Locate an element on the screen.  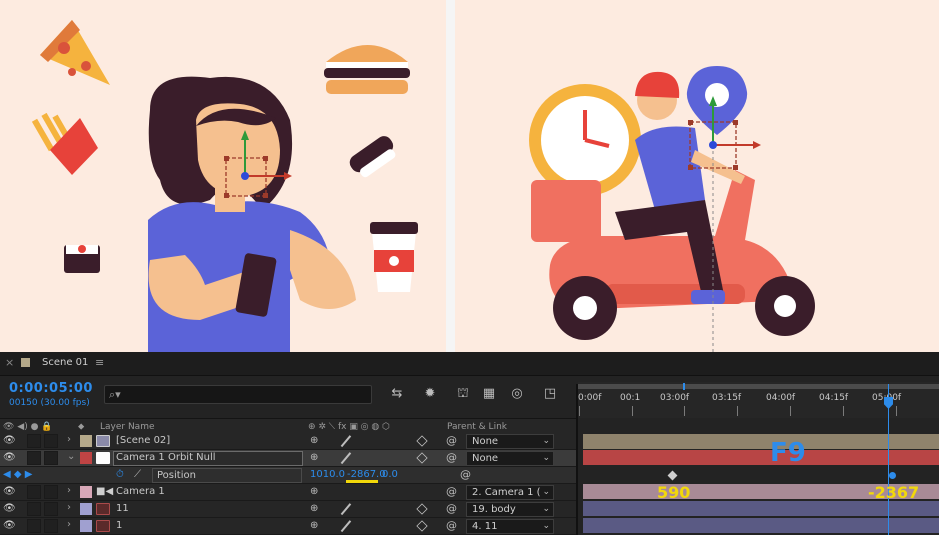
stopwatch-icon: ⏱ is located at coordinates (120, 474).